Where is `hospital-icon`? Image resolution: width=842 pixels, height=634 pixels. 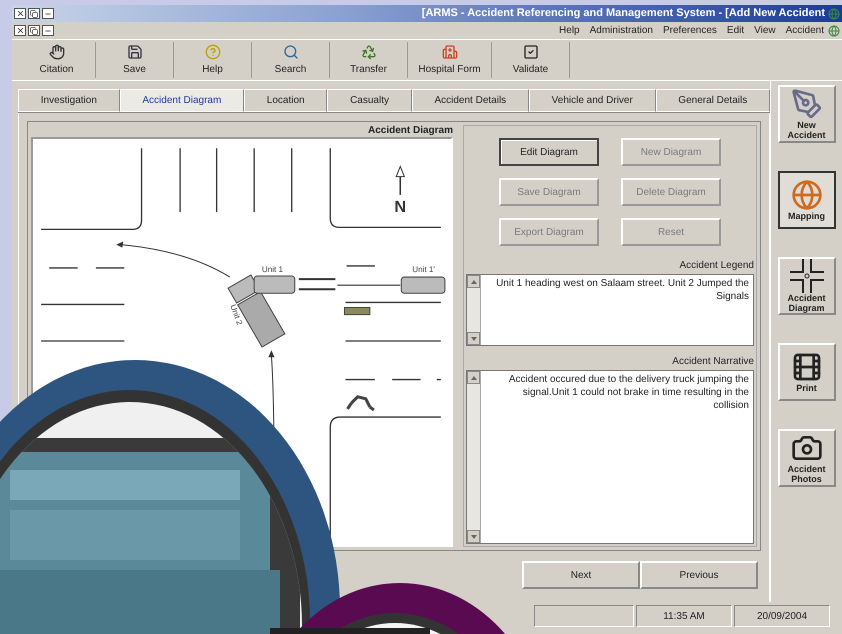 hospital-icon is located at coordinates (450, 52).